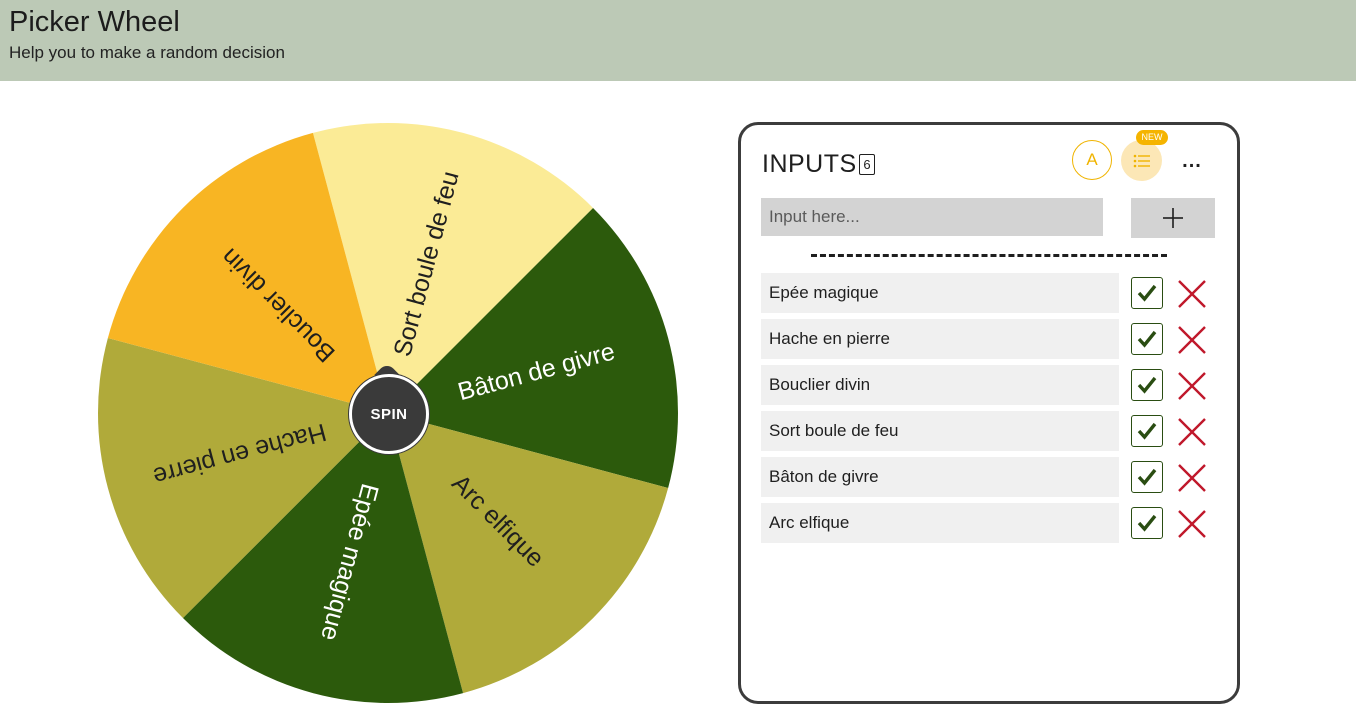  Describe the element at coordinates (940, 523) in the screenshot. I see `entry-label: Arc elfique` at that location.